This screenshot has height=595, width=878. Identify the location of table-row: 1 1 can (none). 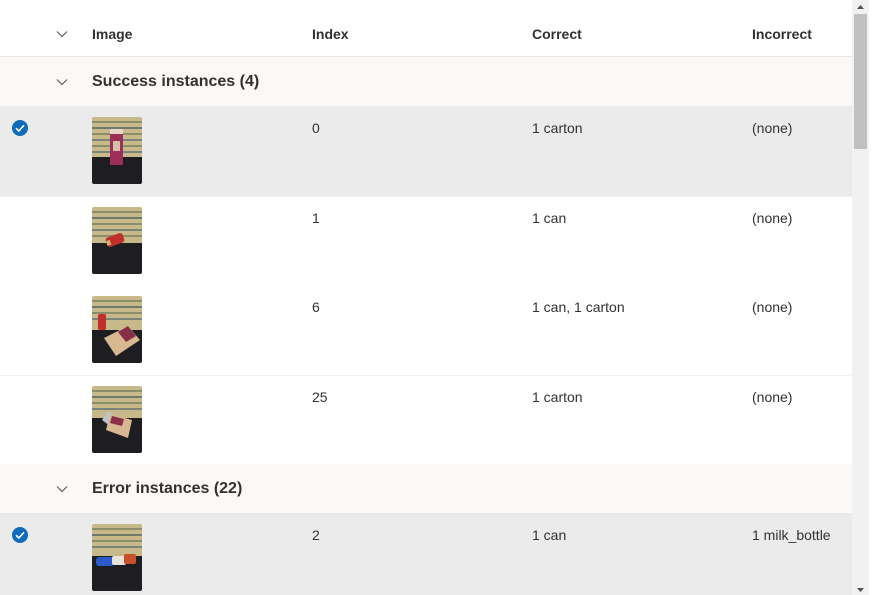
(426, 242).